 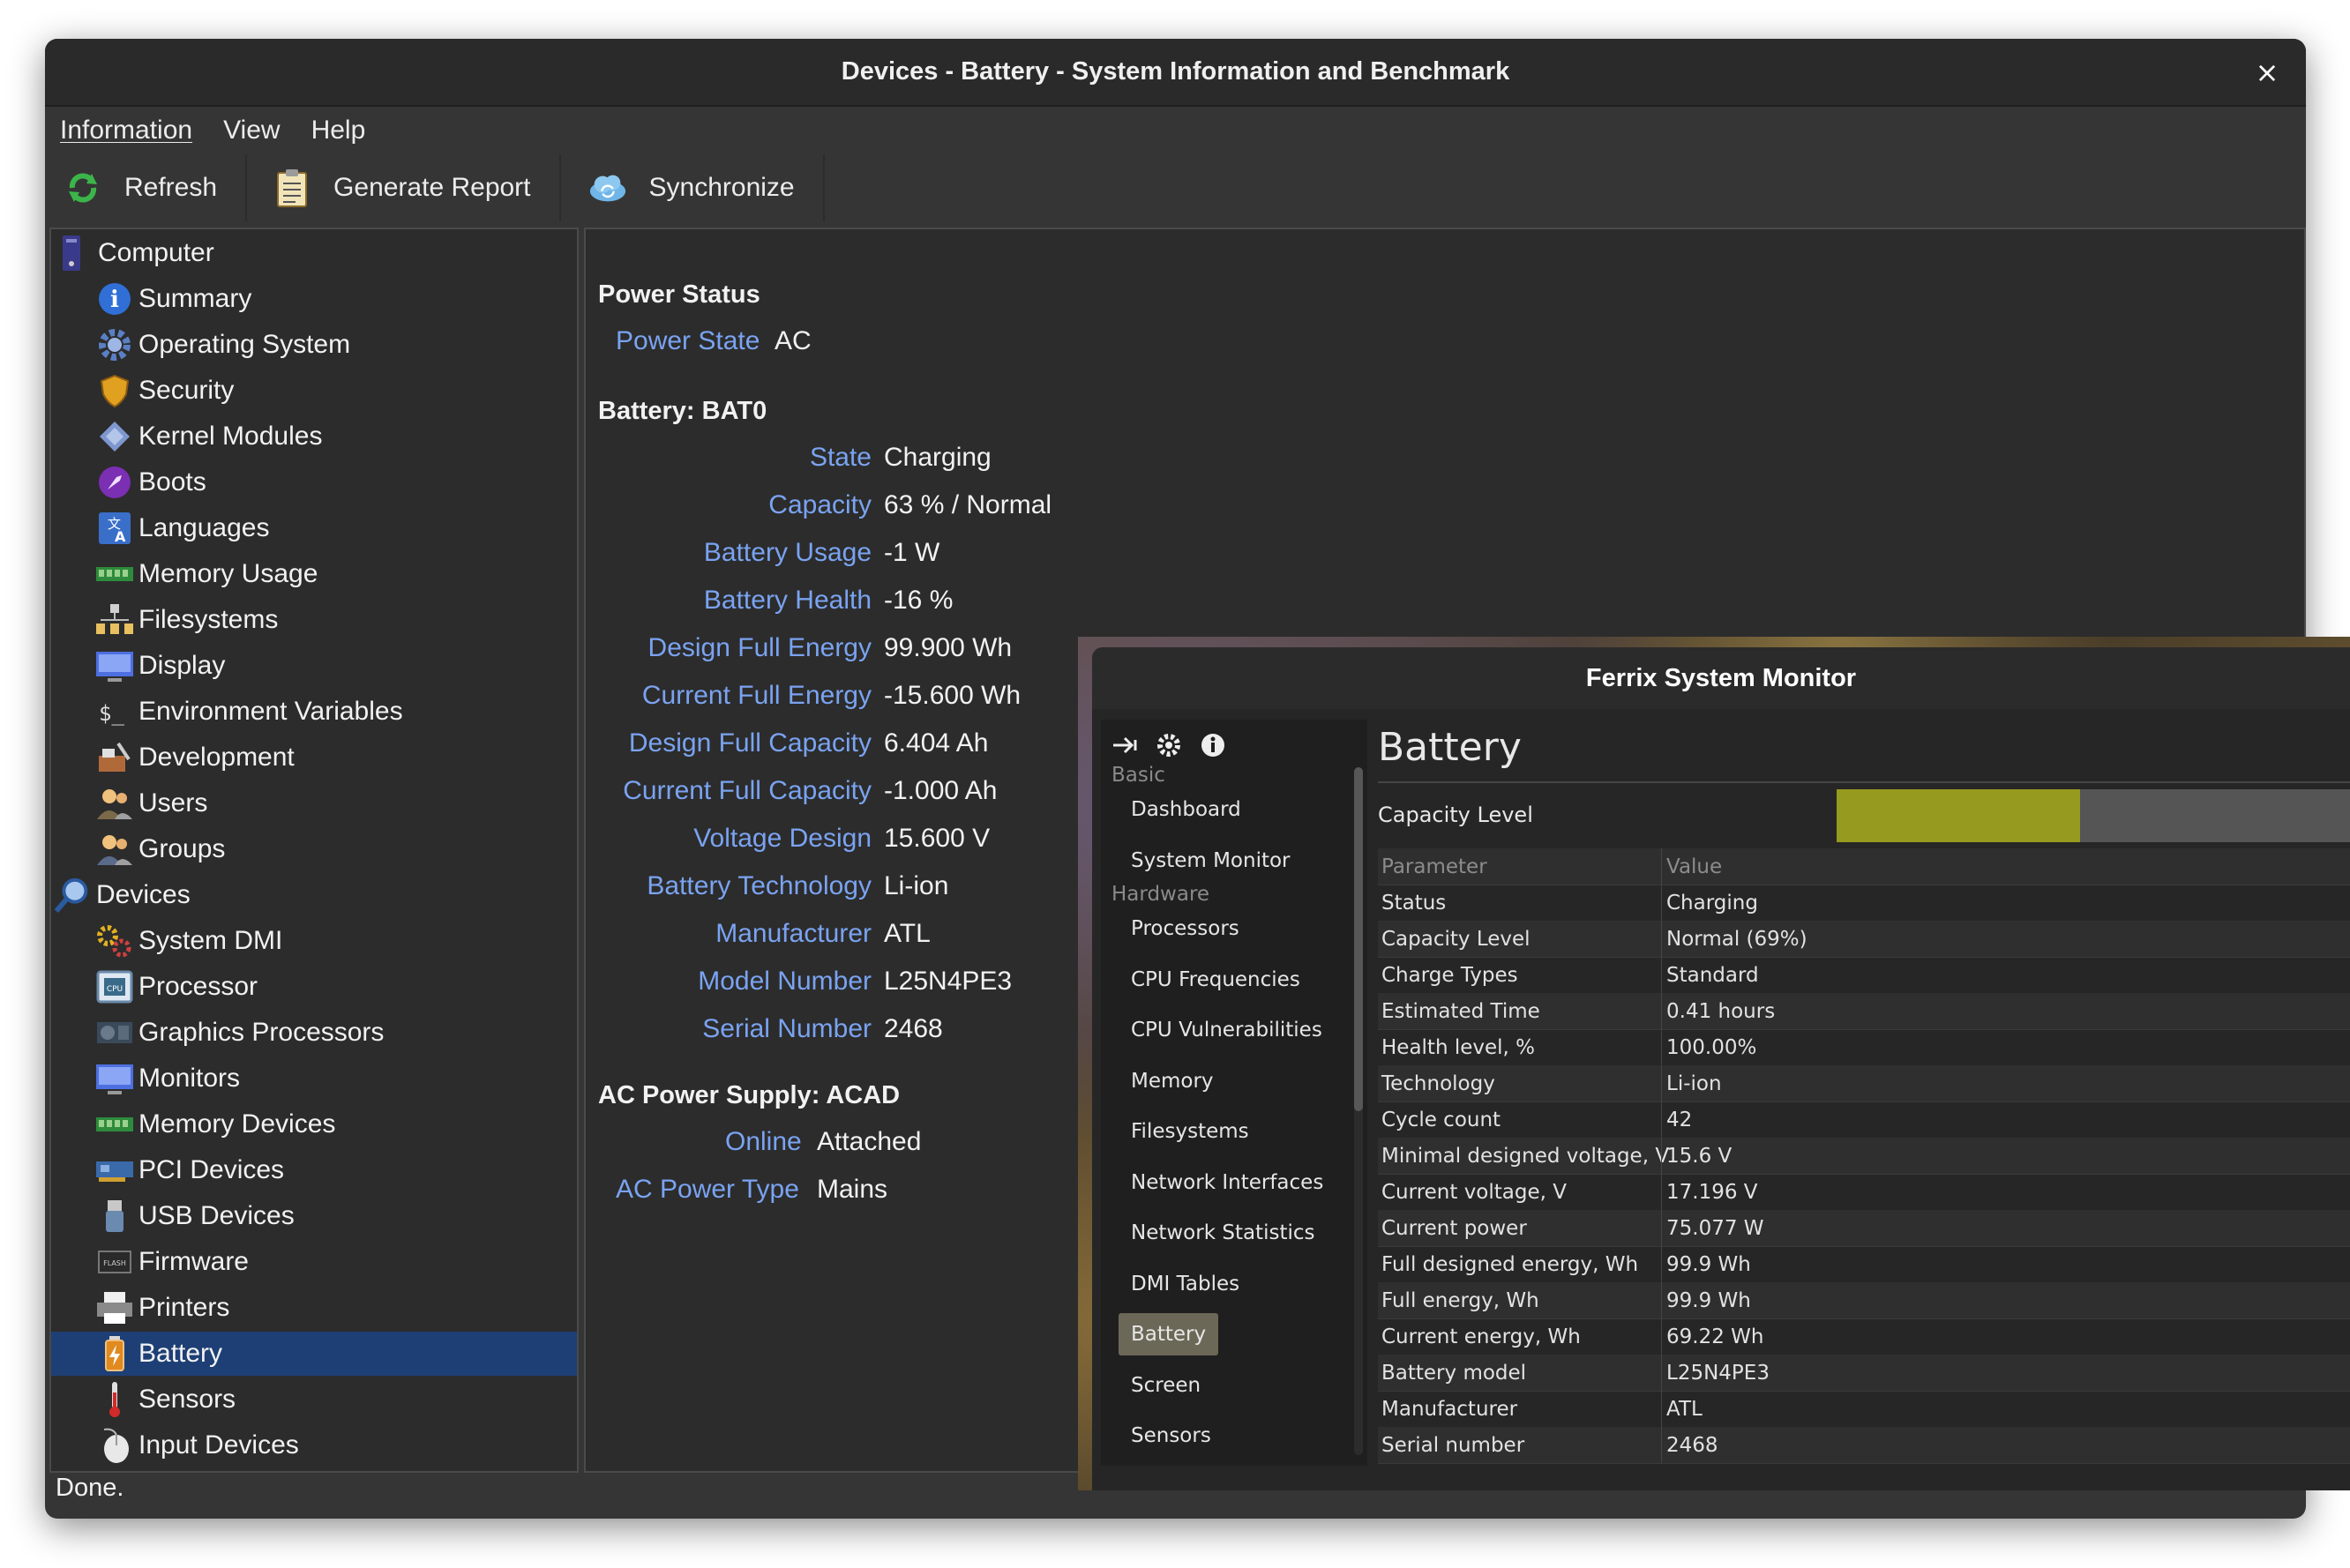 What do you see at coordinates (404, 187) in the screenshot?
I see `generate-report-button: Generate Report` at bounding box center [404, 187].